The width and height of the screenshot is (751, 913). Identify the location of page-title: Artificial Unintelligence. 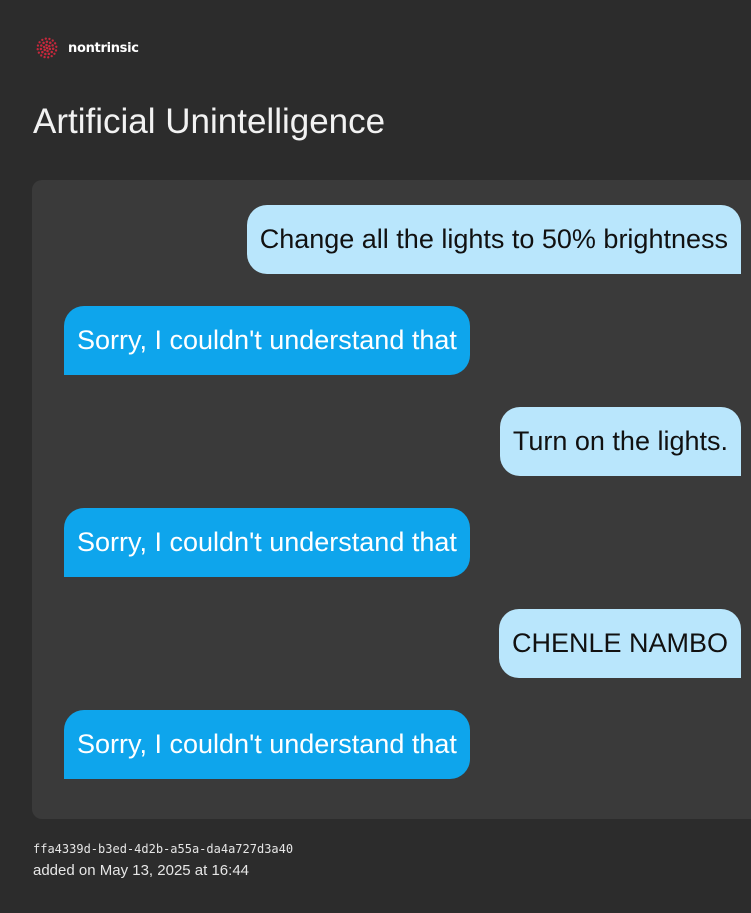
(209, 121).